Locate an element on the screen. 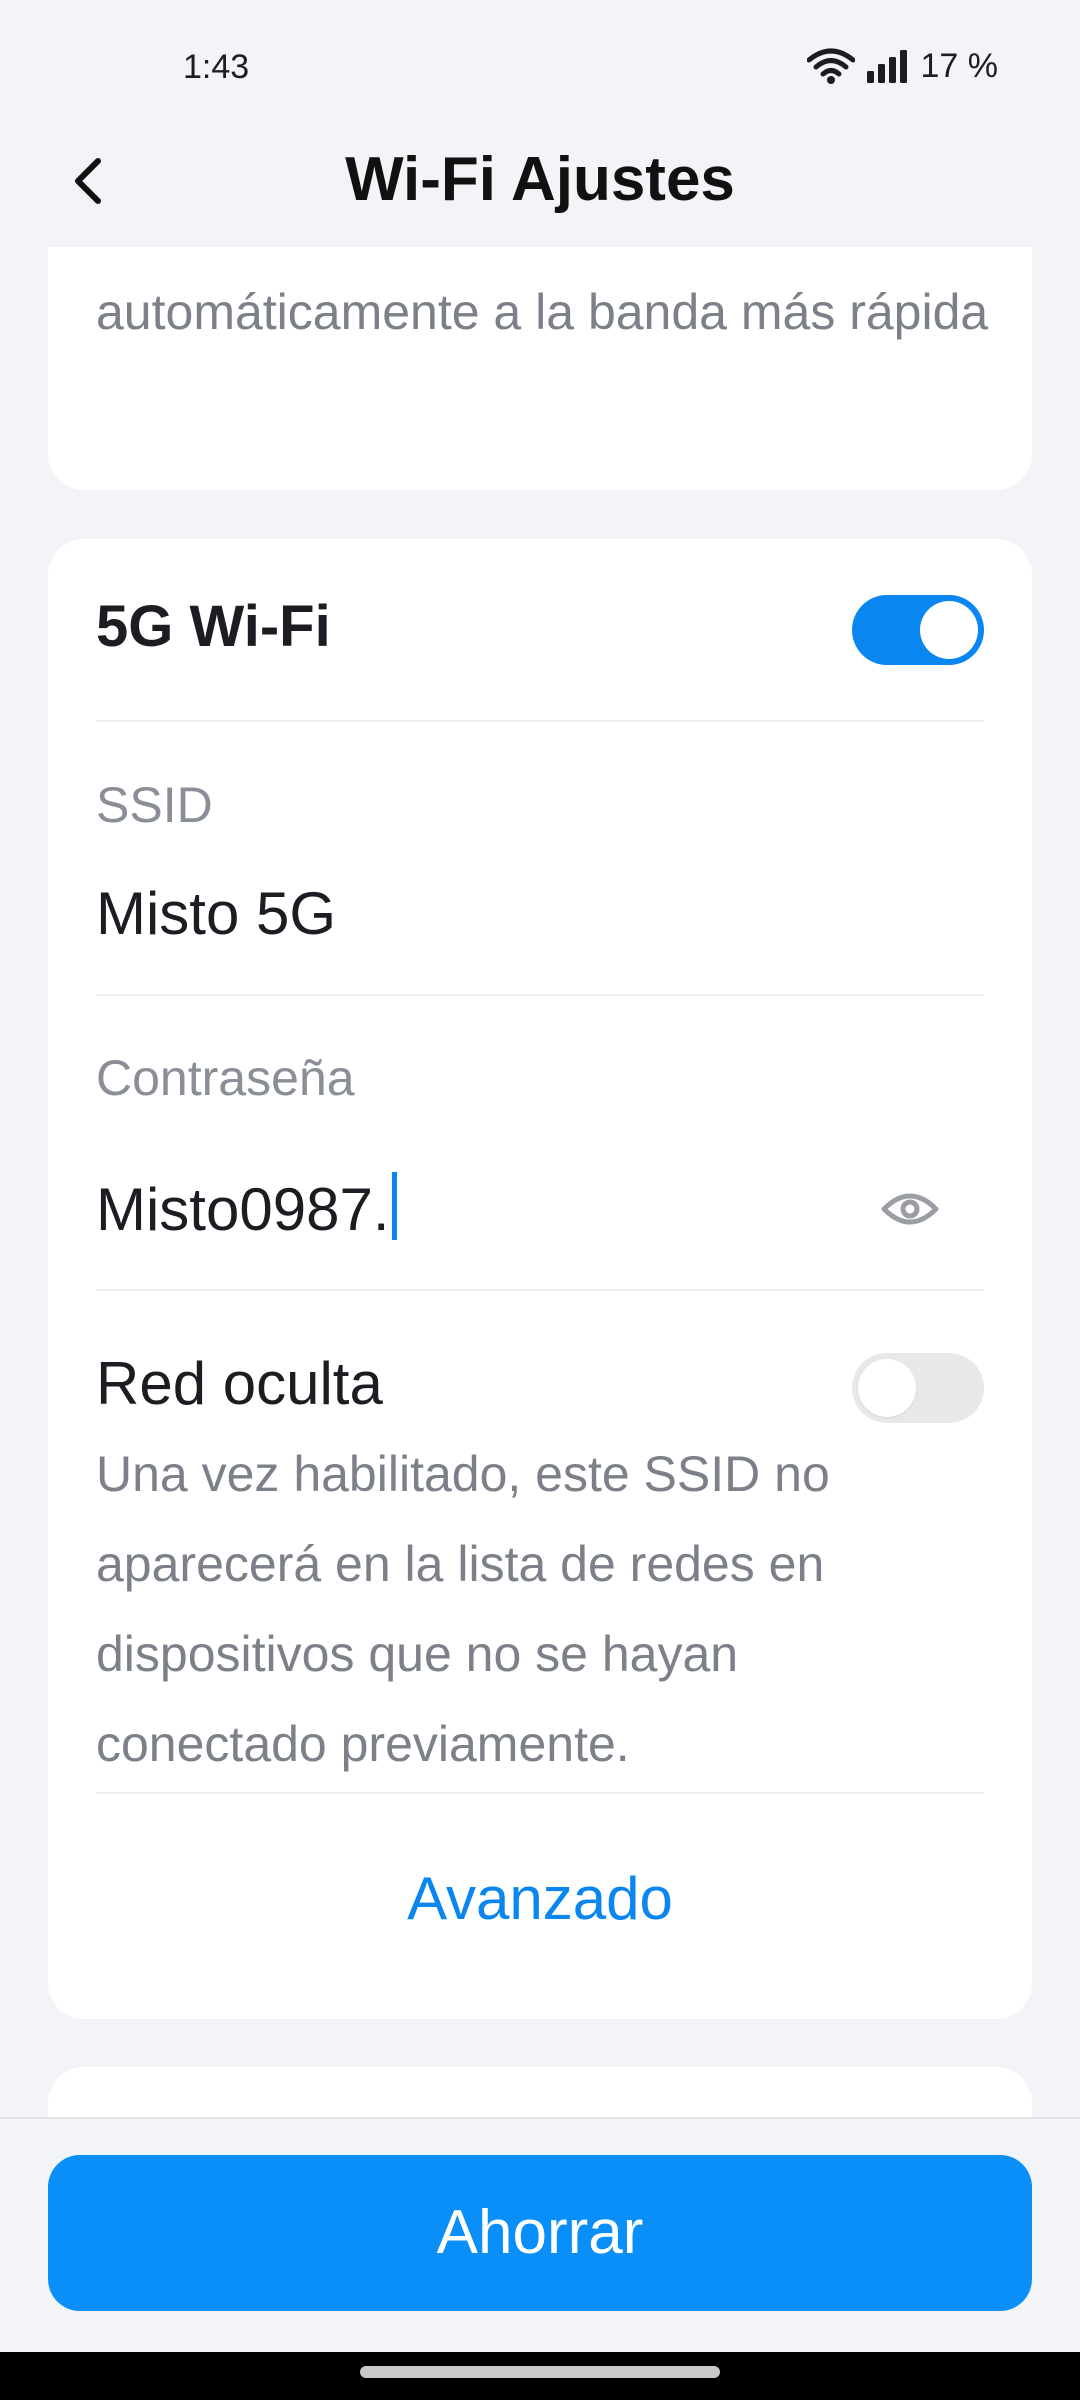 This screenshot has height=2400, width=1080. battery-level: 17 % is located at coordinates (959, 65).